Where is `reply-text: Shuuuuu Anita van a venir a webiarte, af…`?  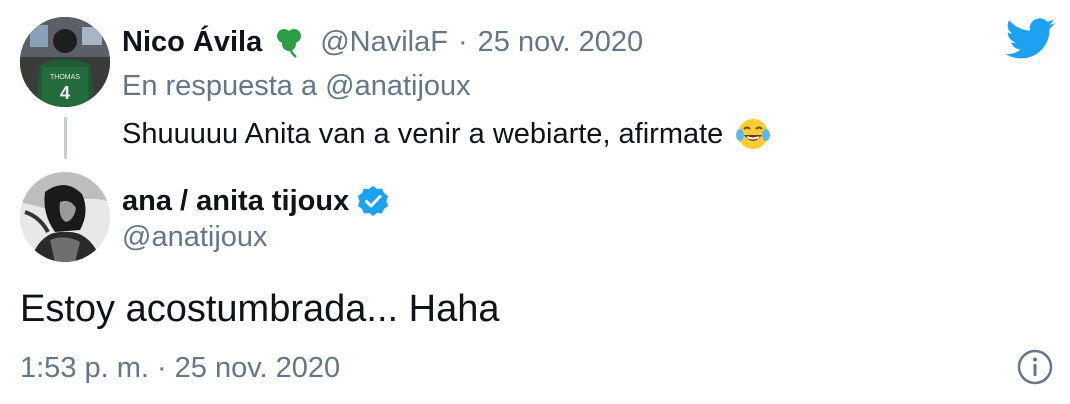 reply-text: Shuuuuu Anita van a venir a webiarte, af… is located at coordinates (423, 134).